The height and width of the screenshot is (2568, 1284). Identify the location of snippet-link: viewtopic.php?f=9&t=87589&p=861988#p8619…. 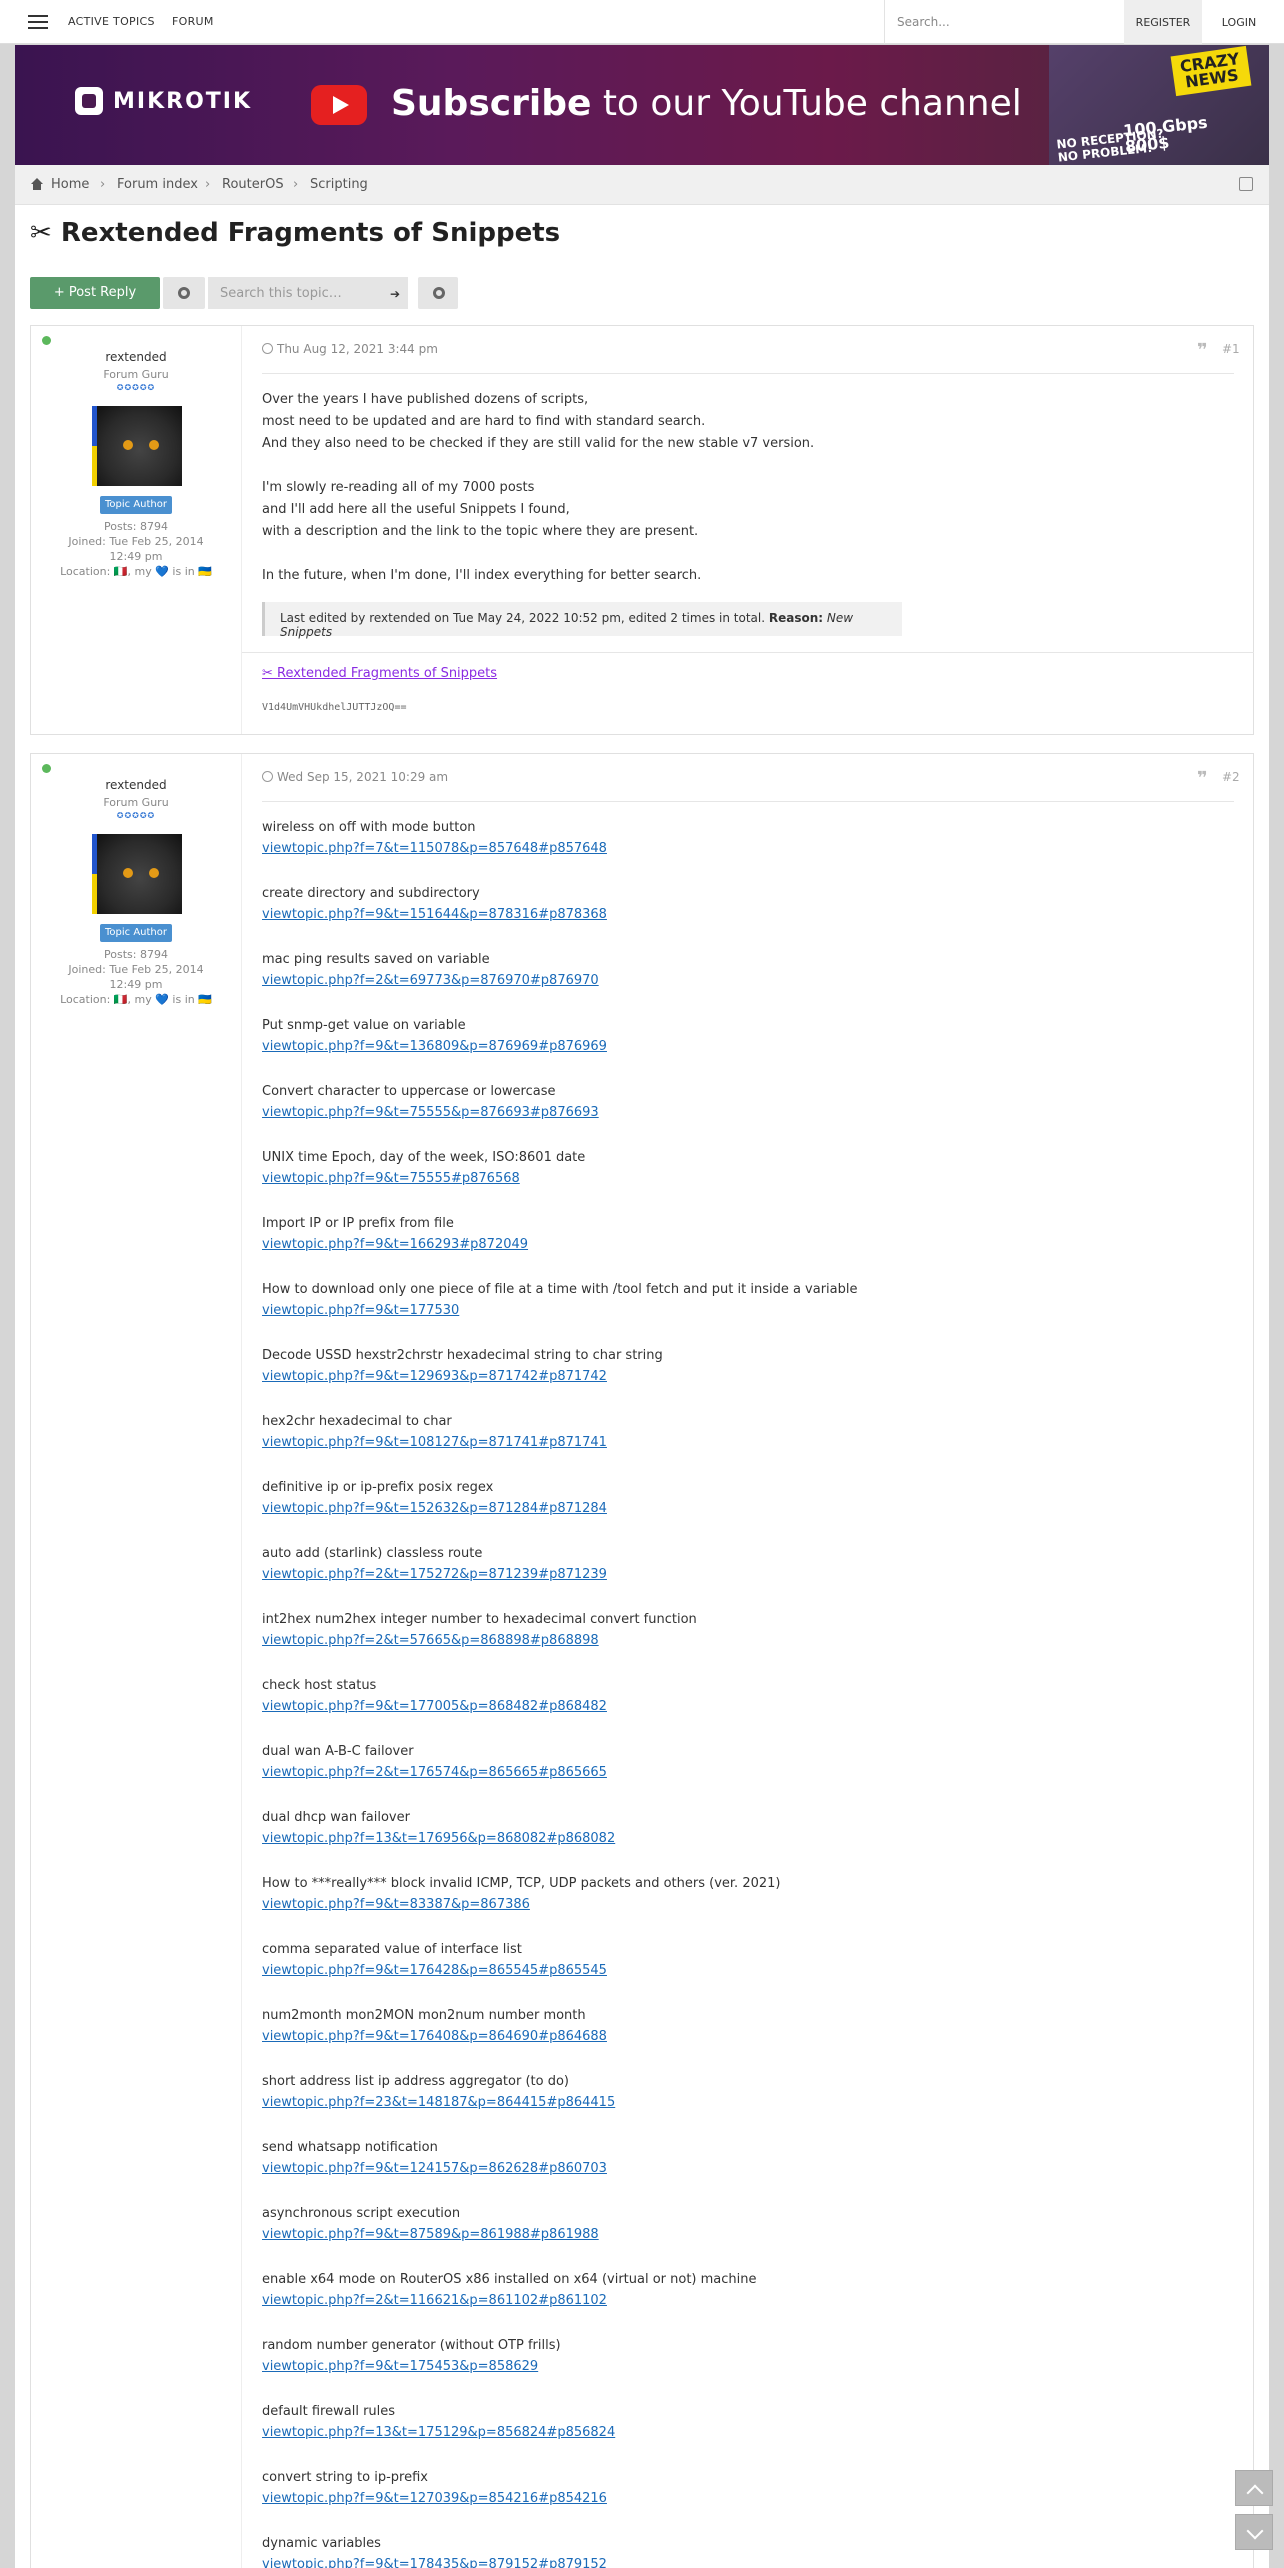
(752, 2235).